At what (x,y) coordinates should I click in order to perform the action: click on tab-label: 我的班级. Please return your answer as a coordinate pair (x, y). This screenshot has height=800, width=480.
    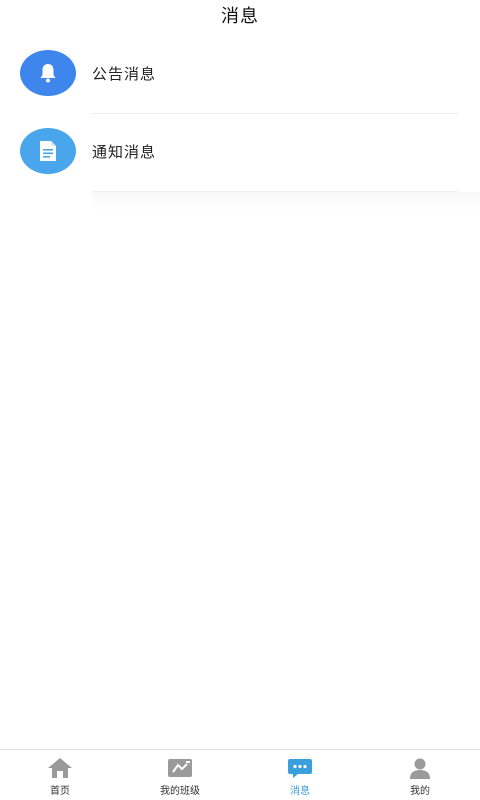
    Looking at the image, I should click on (180, 791).